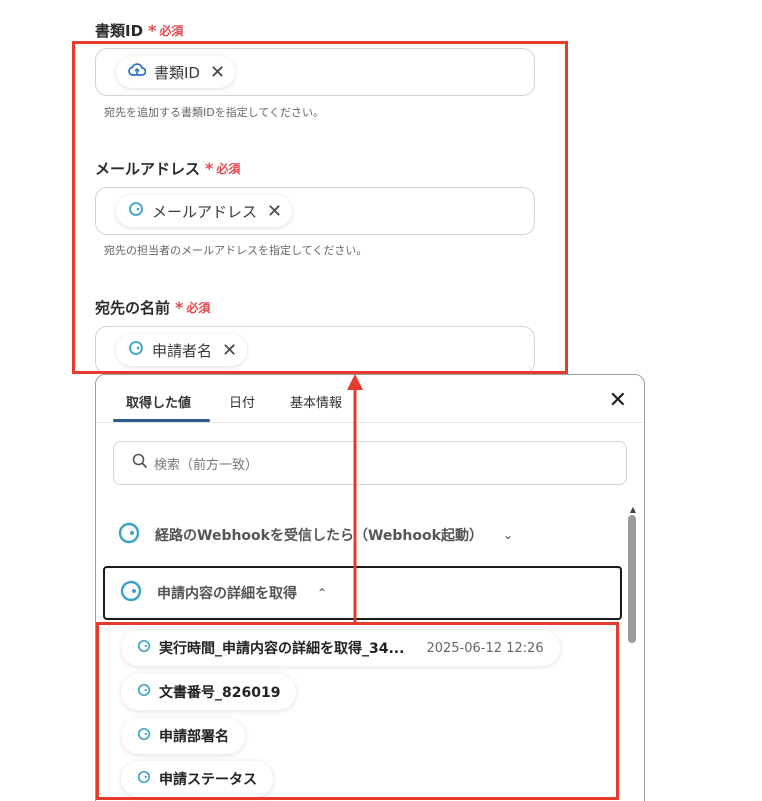 The image size is (762, 801). Describe the element at coordinates (633, 509) in the screenshot. I see `scroll-up-icon: ▲` at that location.